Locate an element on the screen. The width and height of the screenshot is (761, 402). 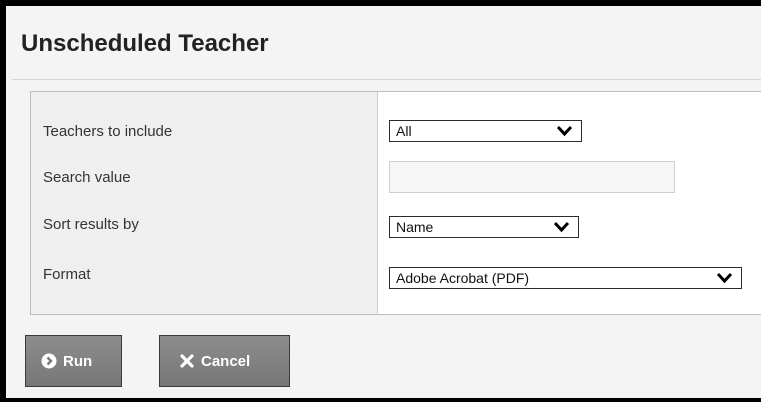
title-divider is located at coordinates (386, 79).